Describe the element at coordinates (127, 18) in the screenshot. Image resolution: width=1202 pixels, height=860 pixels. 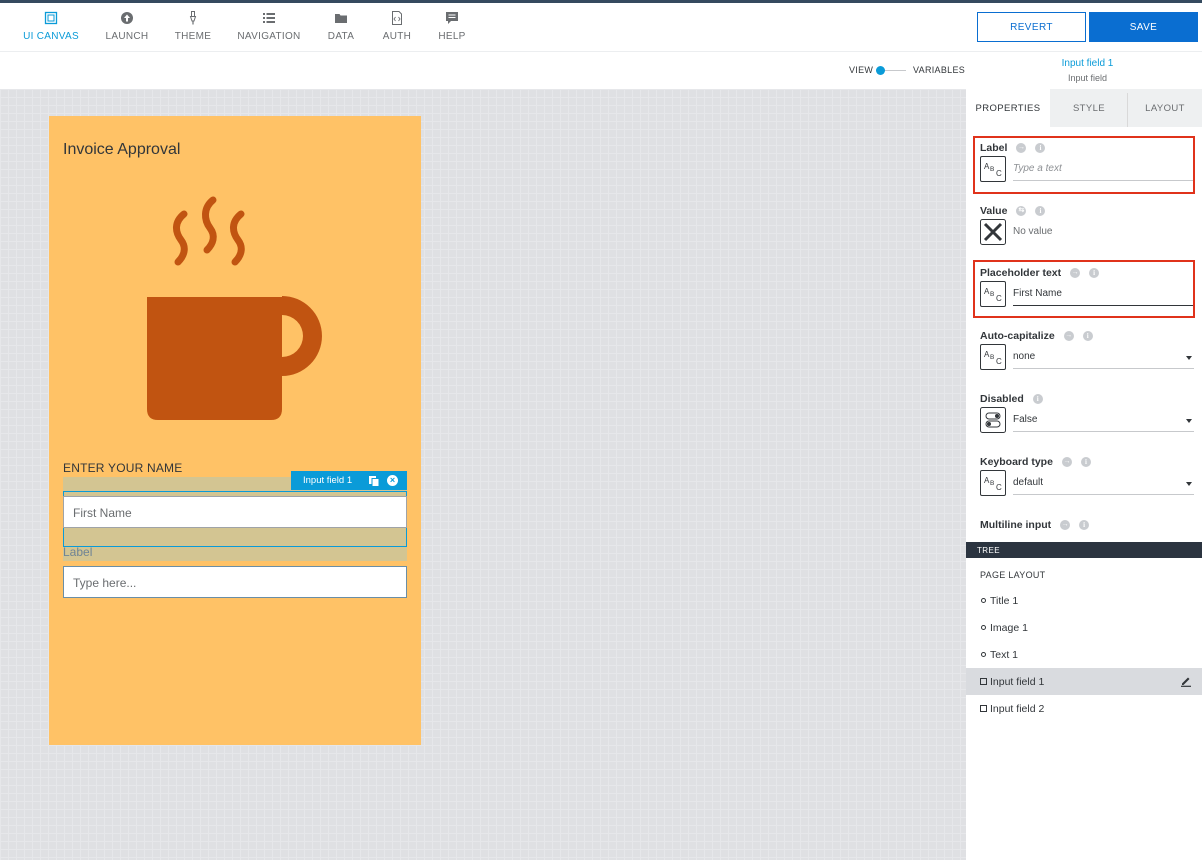
I see `launch-icon` at that location.